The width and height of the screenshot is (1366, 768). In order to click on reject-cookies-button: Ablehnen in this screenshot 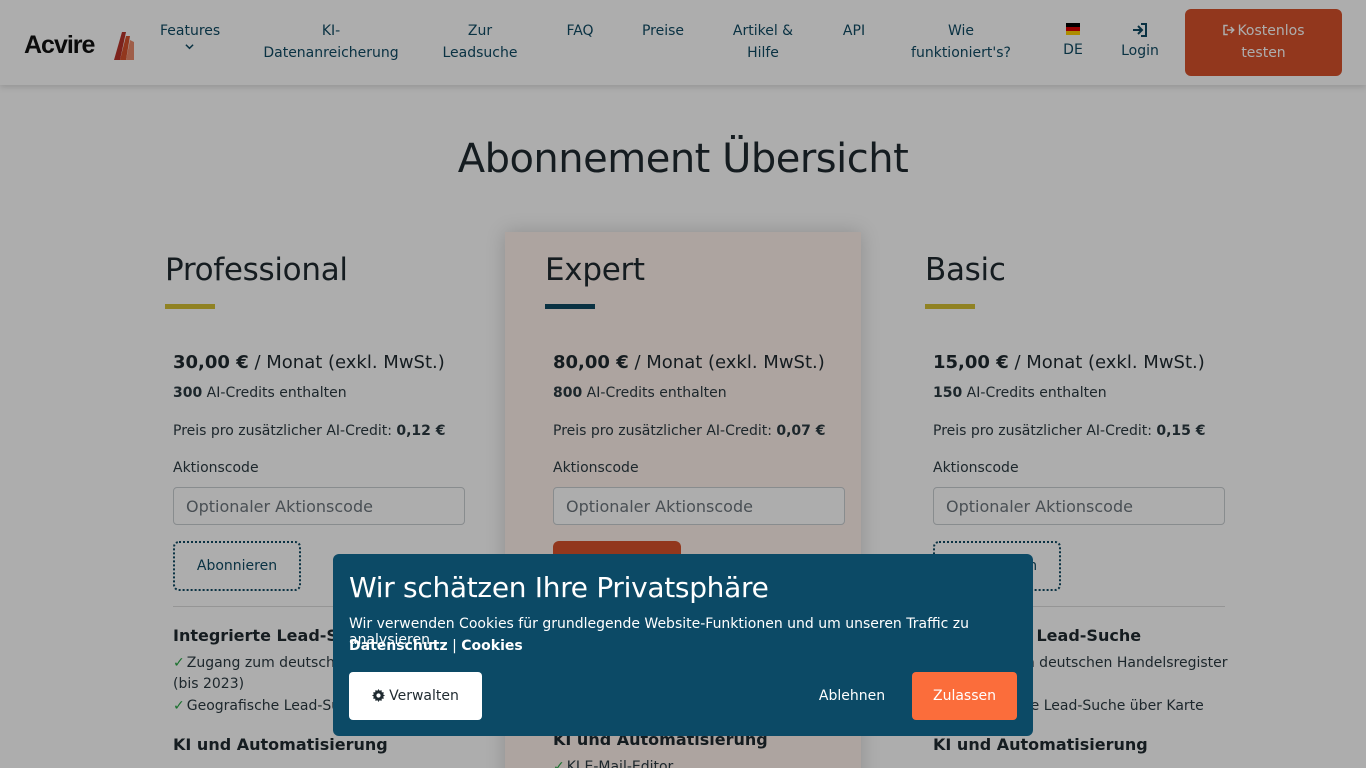, I will do `click(852, 696)`.